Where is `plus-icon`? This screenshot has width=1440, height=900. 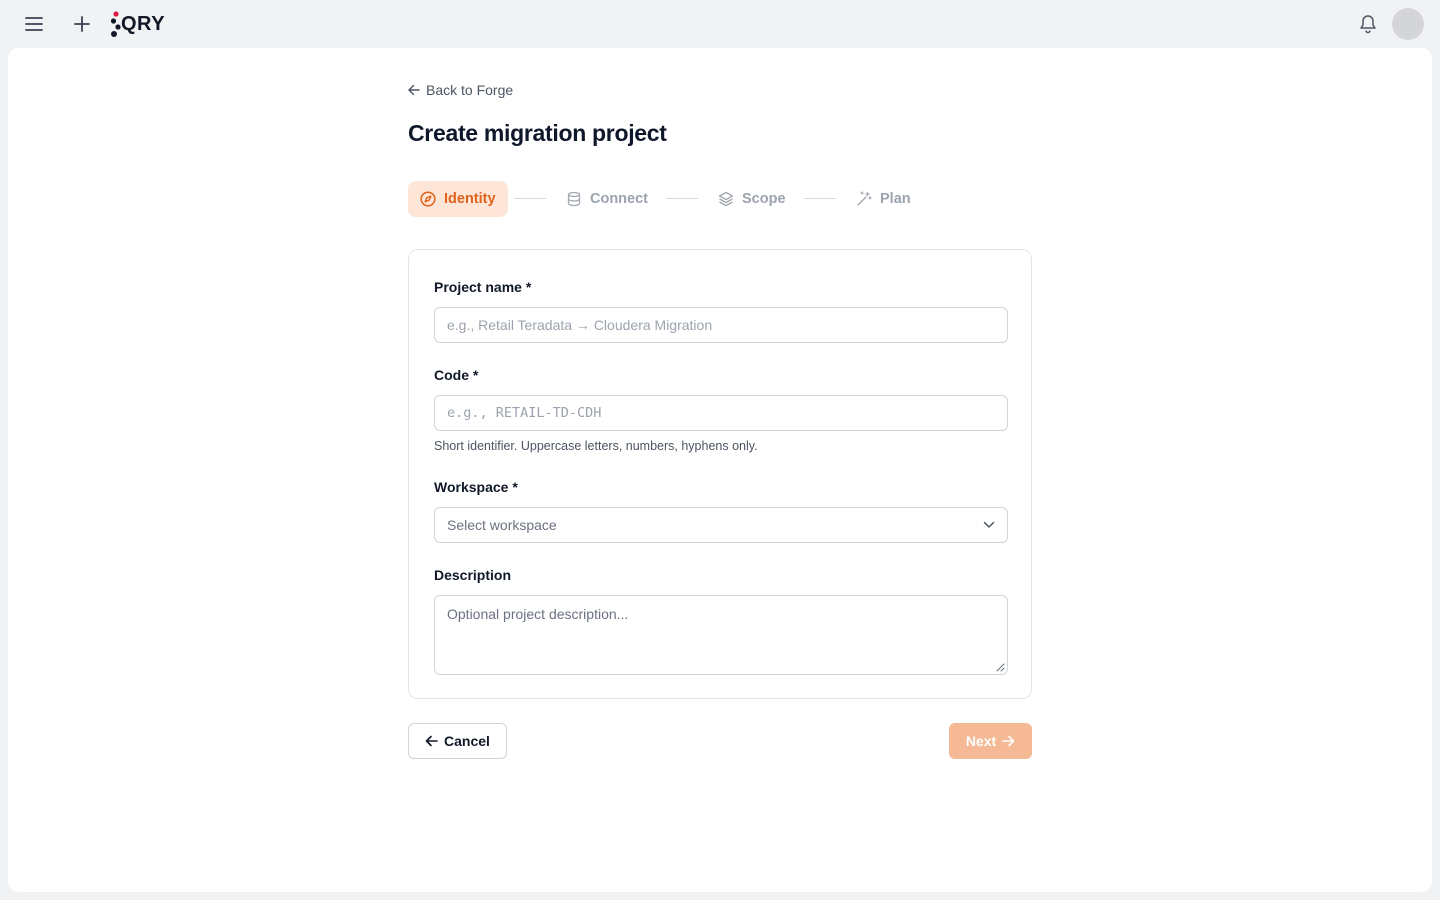 plus-icon is located at coordinates (82, 24).